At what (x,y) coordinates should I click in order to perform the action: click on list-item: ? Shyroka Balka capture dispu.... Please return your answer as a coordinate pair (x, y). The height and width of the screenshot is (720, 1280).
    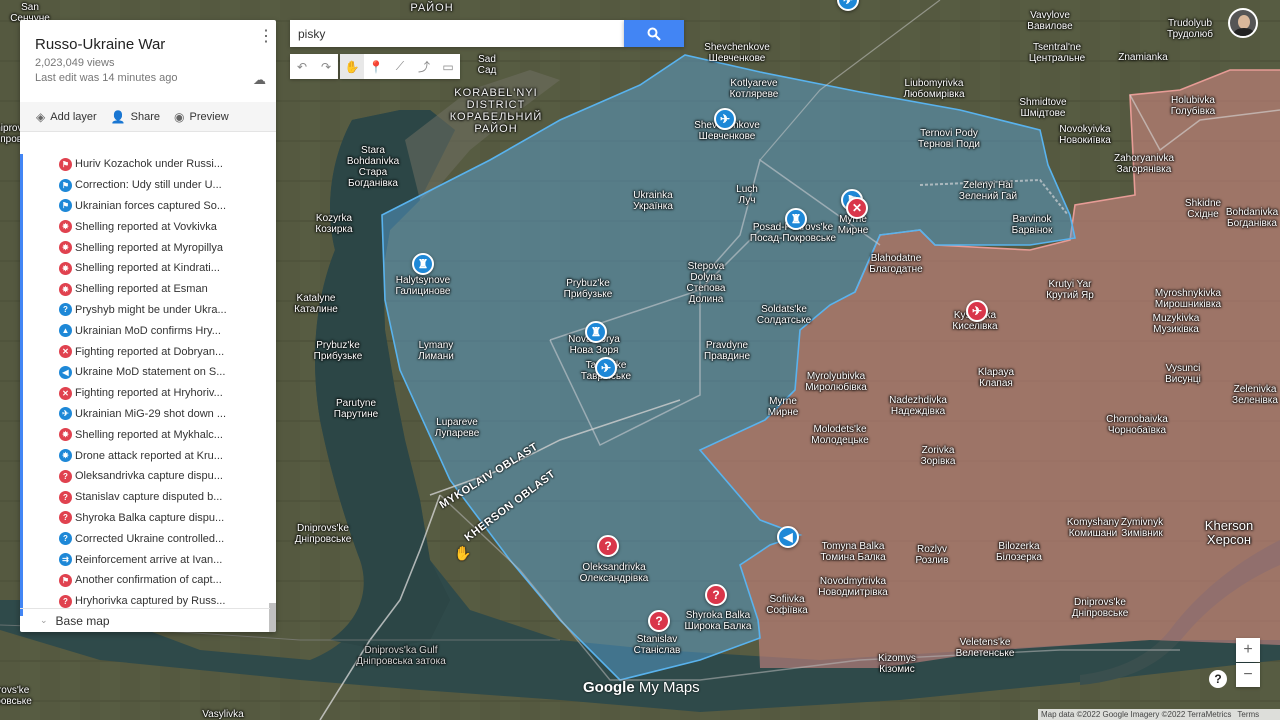
    Looking at the image, I should click on (146, 518).